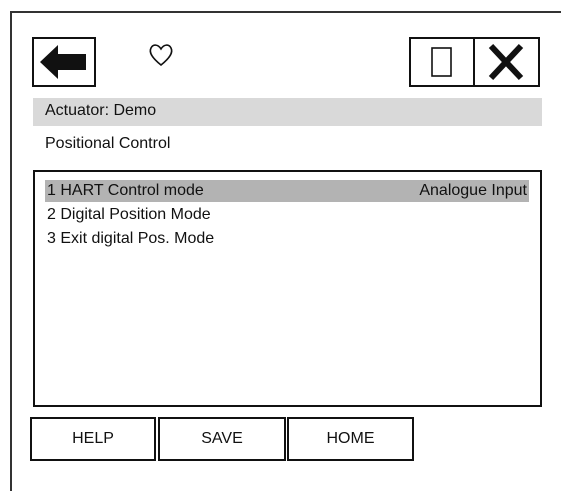  I want to click on menu-item-label: 2 Digital Position Mode, so click(129, 214).